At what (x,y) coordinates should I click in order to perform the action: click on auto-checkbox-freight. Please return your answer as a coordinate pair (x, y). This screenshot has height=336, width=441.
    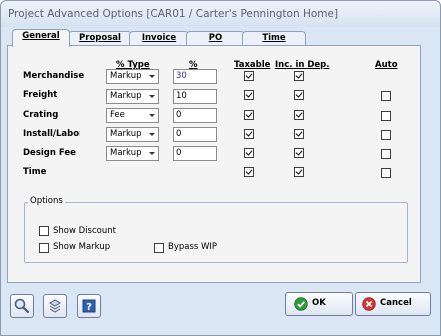
    Looking at the image, I should click on (386, 96).